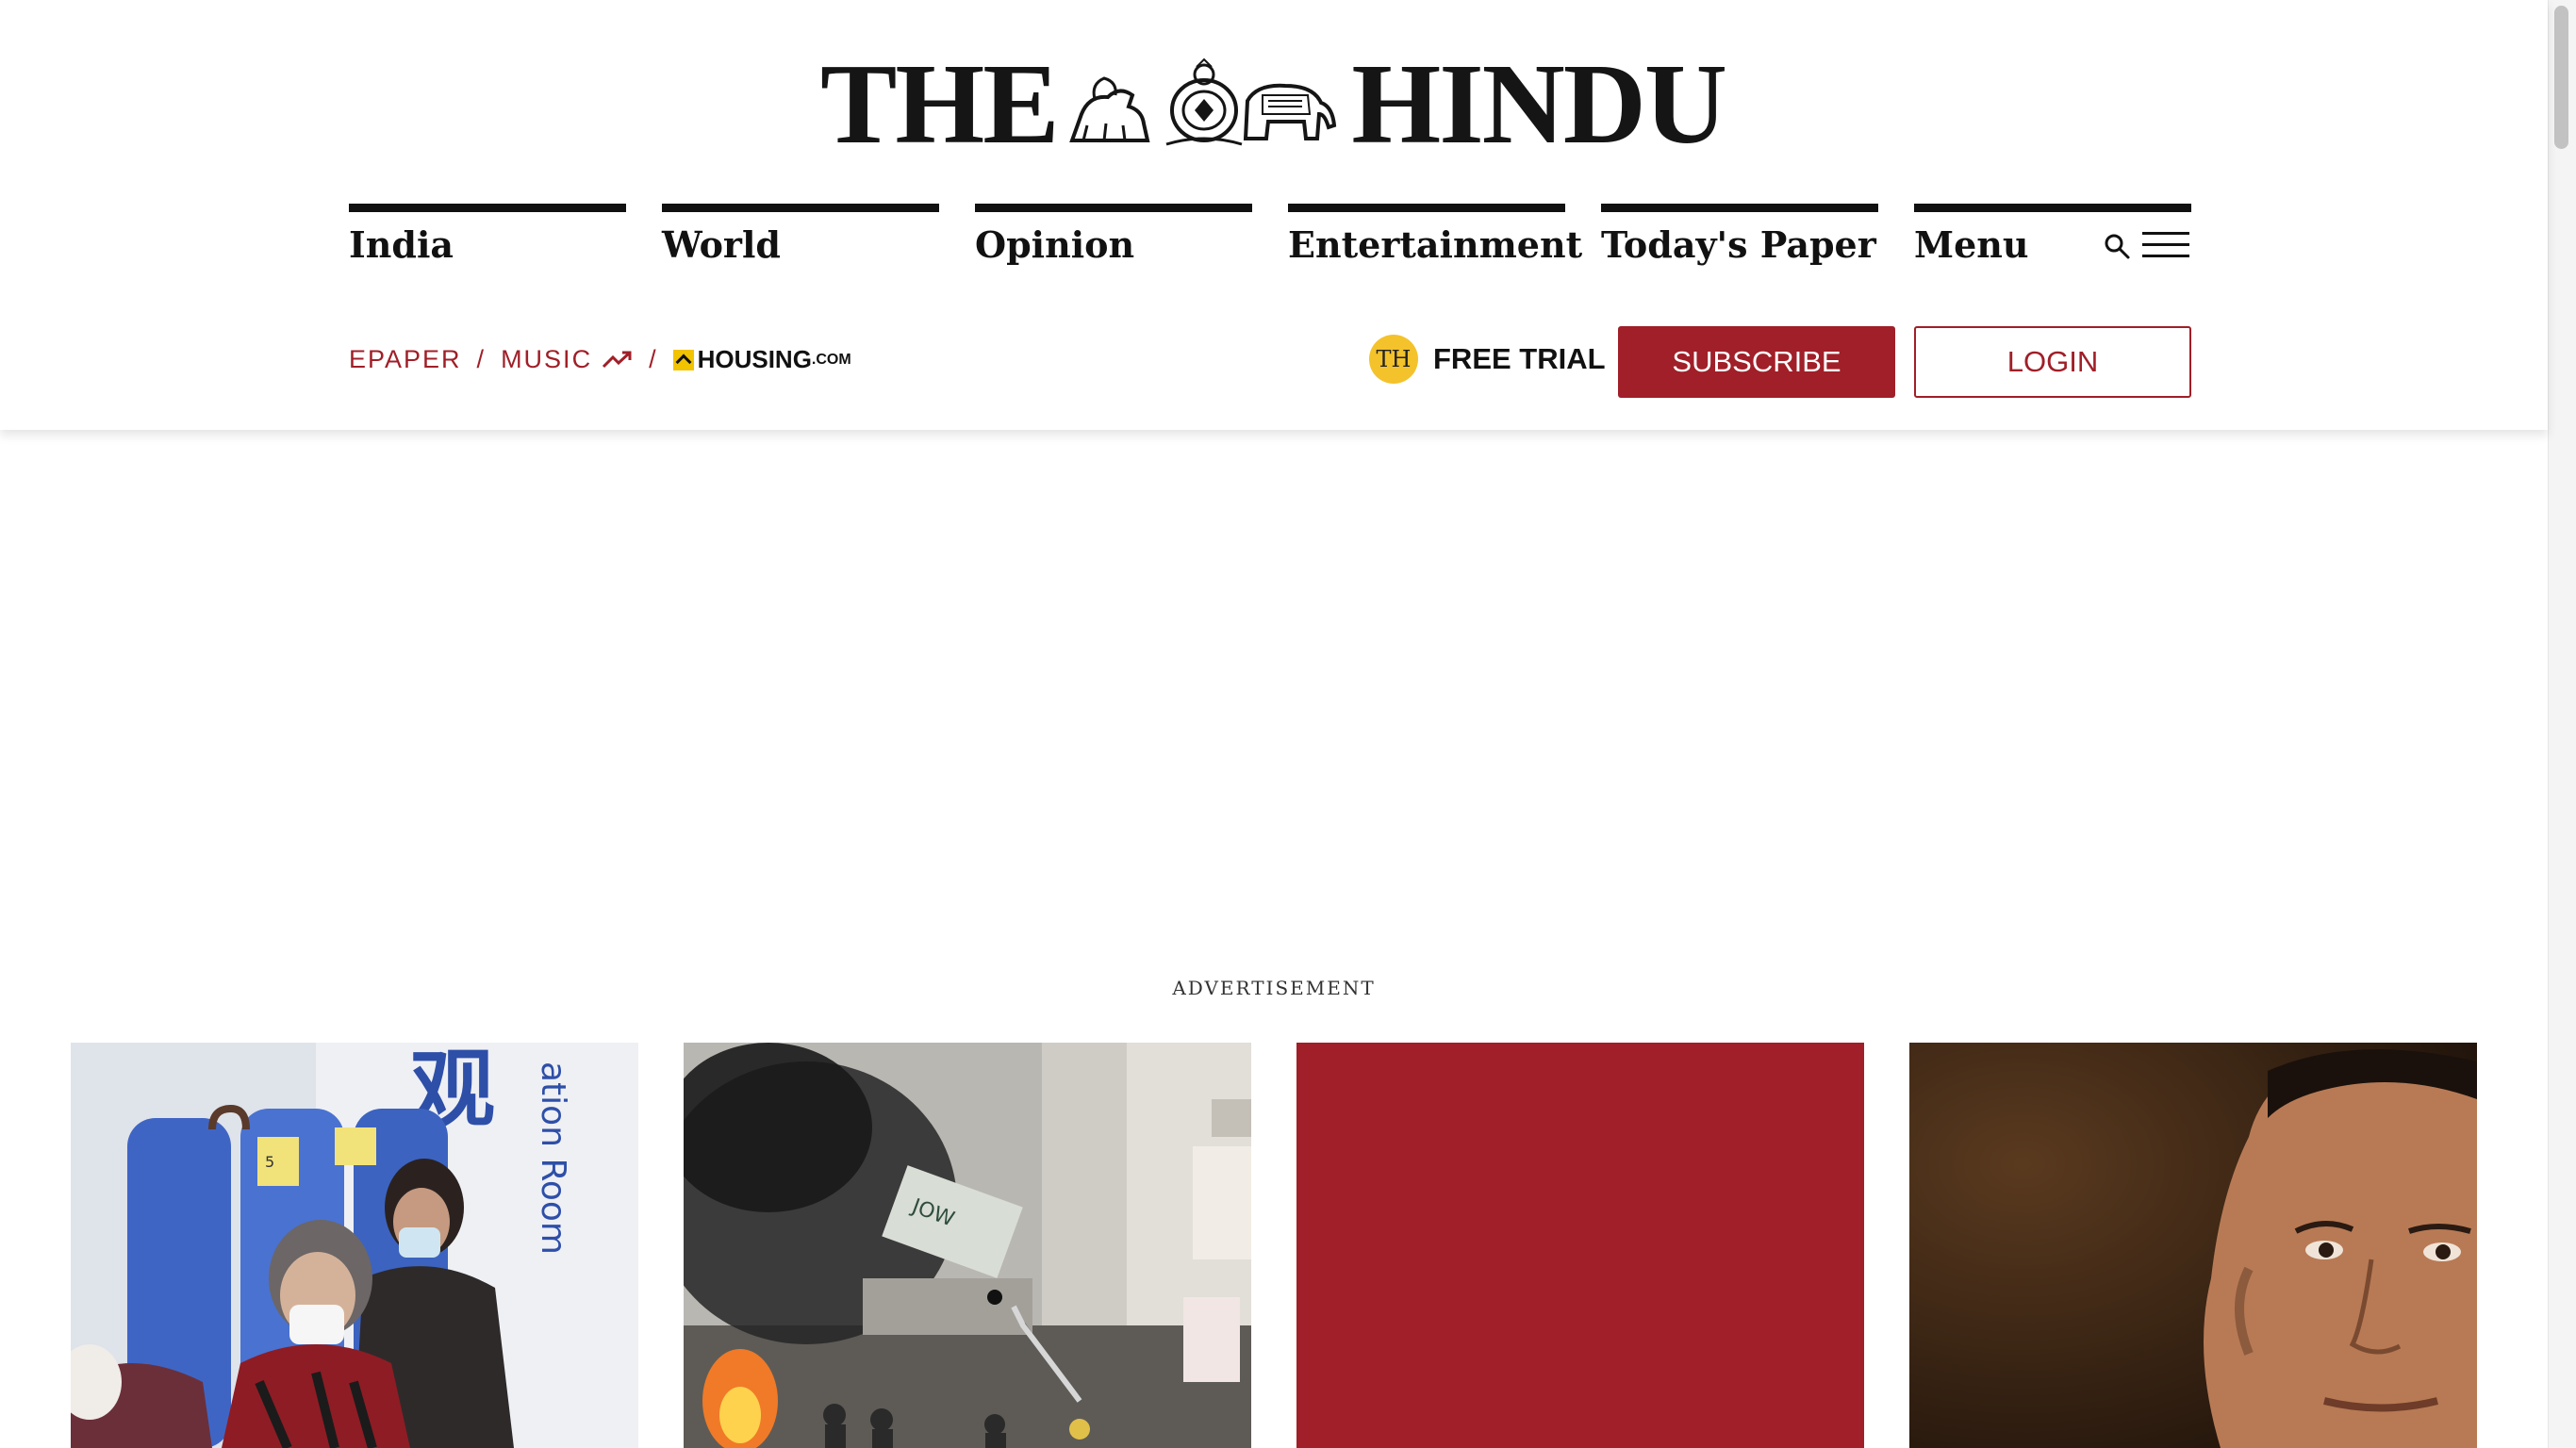 This screenshot has width=2576, height=1448. Describe the element at coordinates (831, 359) in the screenshot. I see `housing-suffix: .COM` at that location.